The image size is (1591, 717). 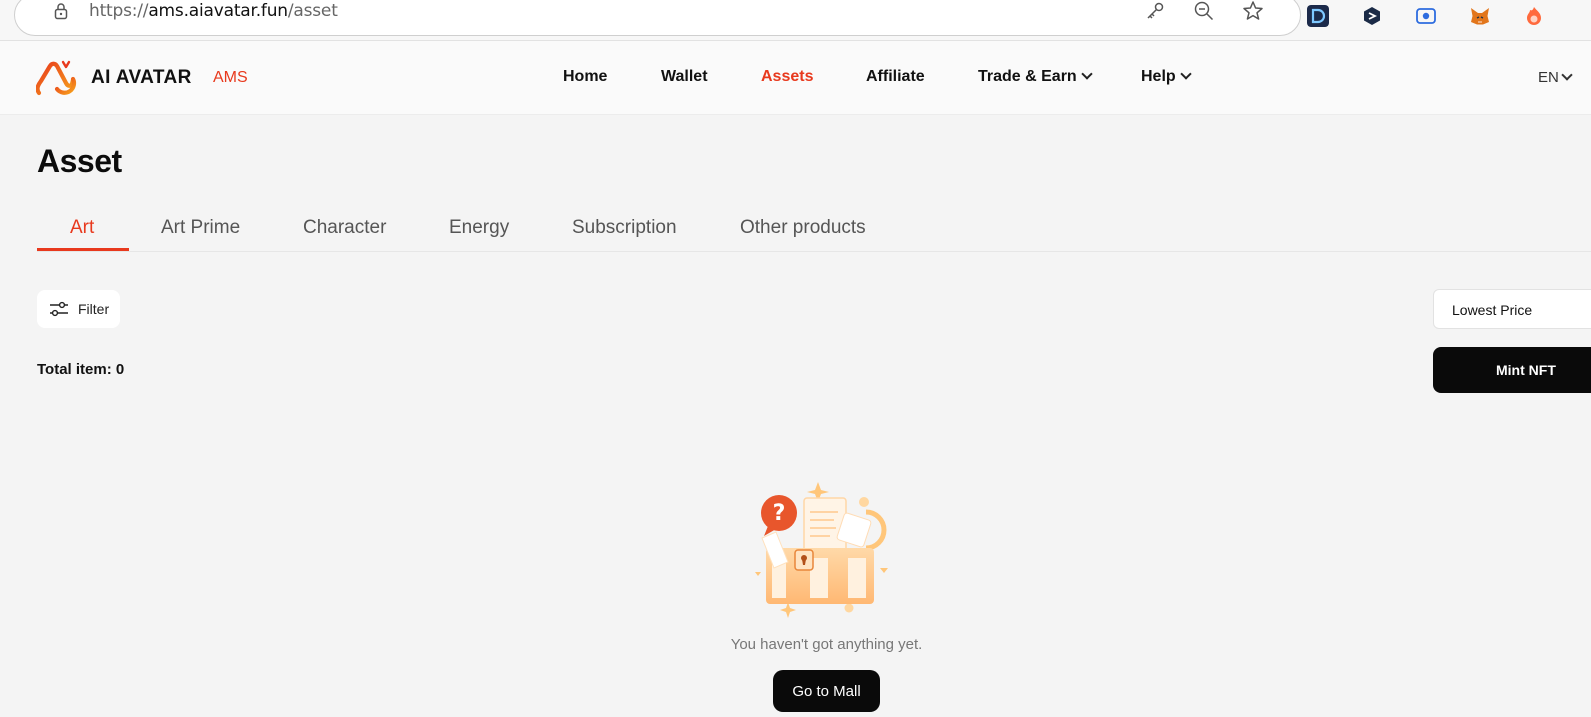 I want to click on nav-home: Home, so click(x=585, y=77).